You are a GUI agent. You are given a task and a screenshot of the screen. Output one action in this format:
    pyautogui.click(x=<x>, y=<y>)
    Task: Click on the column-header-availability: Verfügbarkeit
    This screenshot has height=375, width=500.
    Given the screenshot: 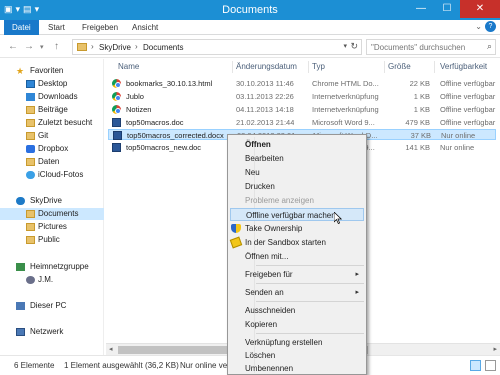 What is the action you would take?
    pyautogui.click(x=463, y=67)
    